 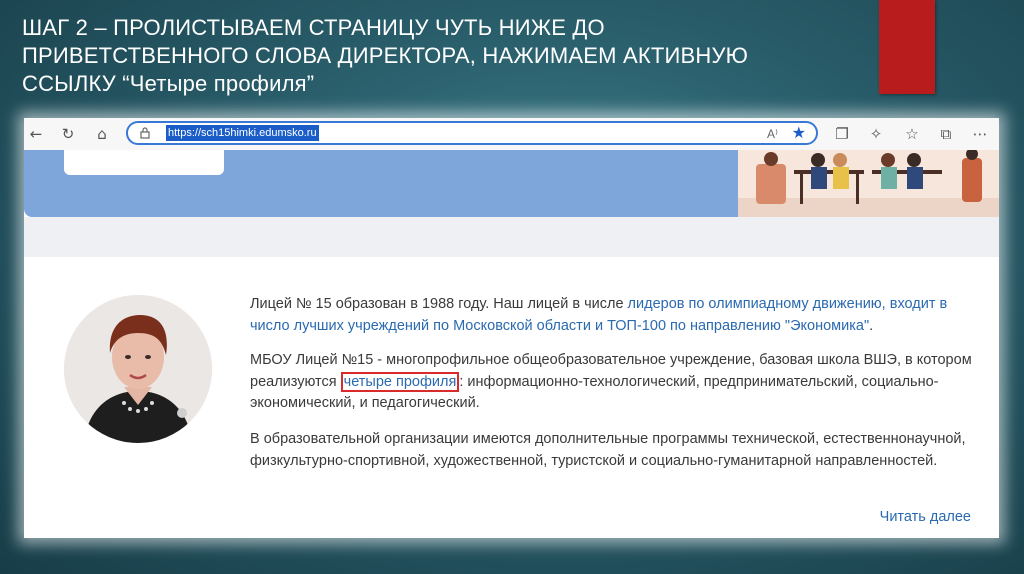 I want to click on banner-illustration, so click(x=868, y=183).